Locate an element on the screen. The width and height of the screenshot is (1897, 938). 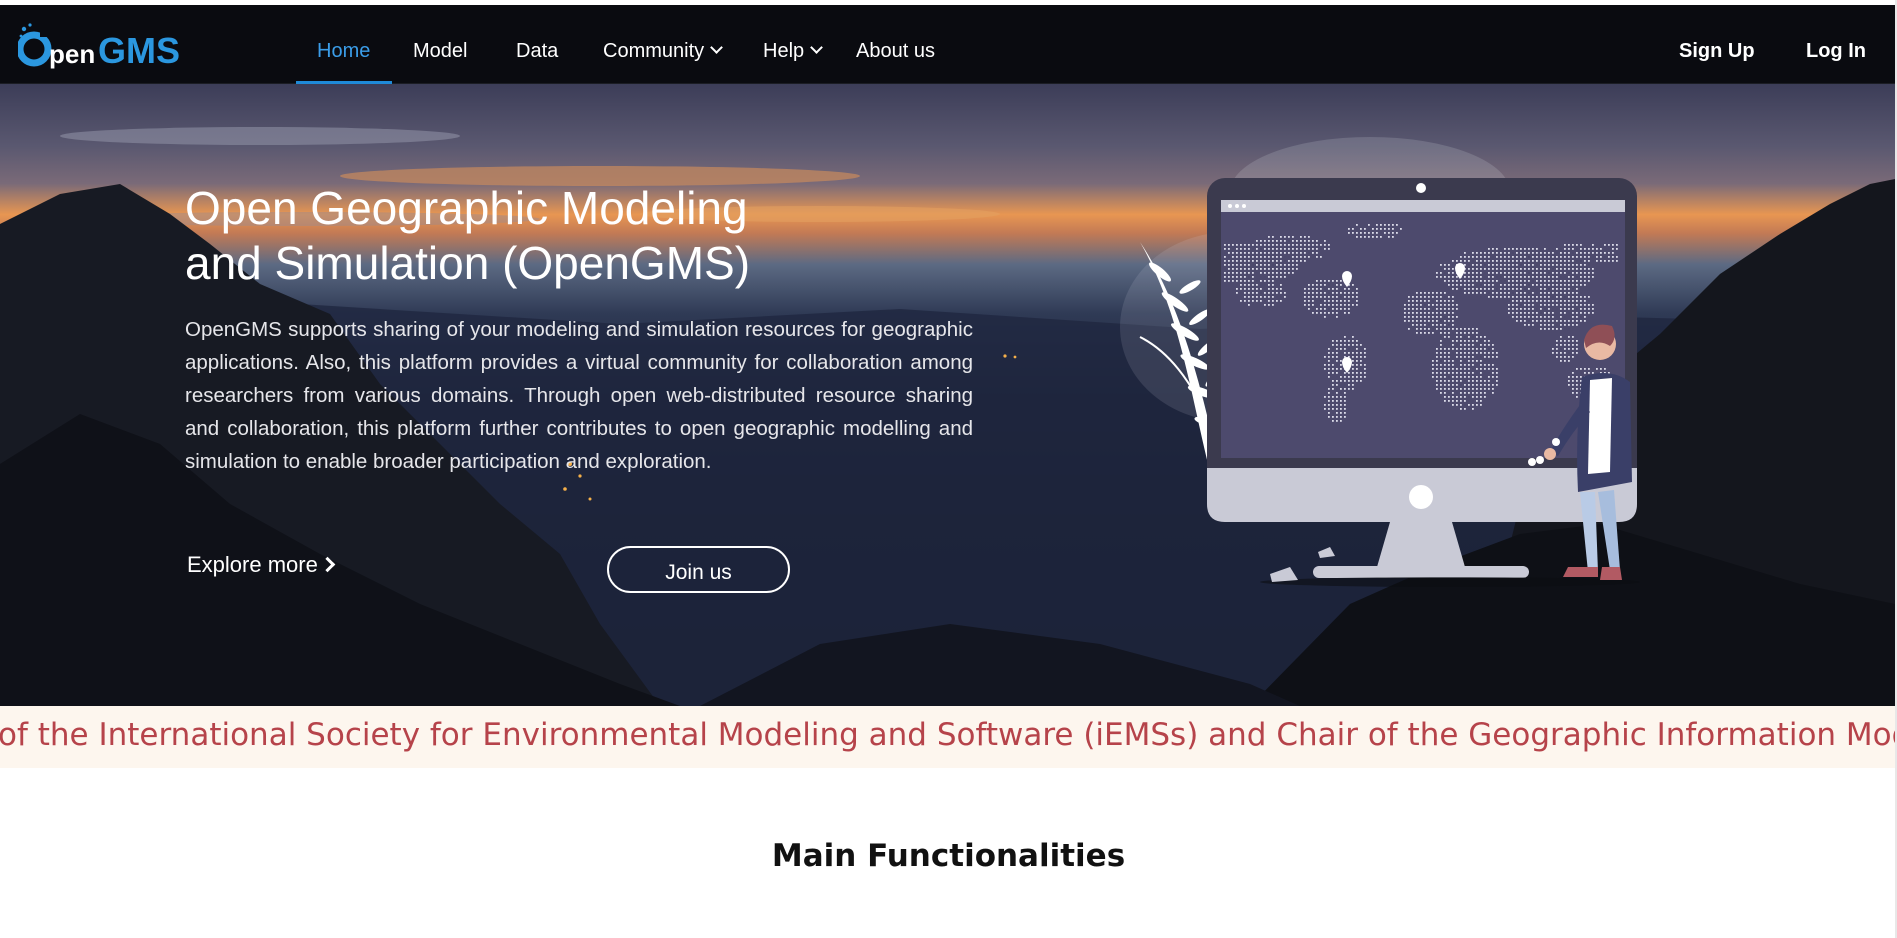
explore-more-link: Explore more is located at coordinates (261, 565).